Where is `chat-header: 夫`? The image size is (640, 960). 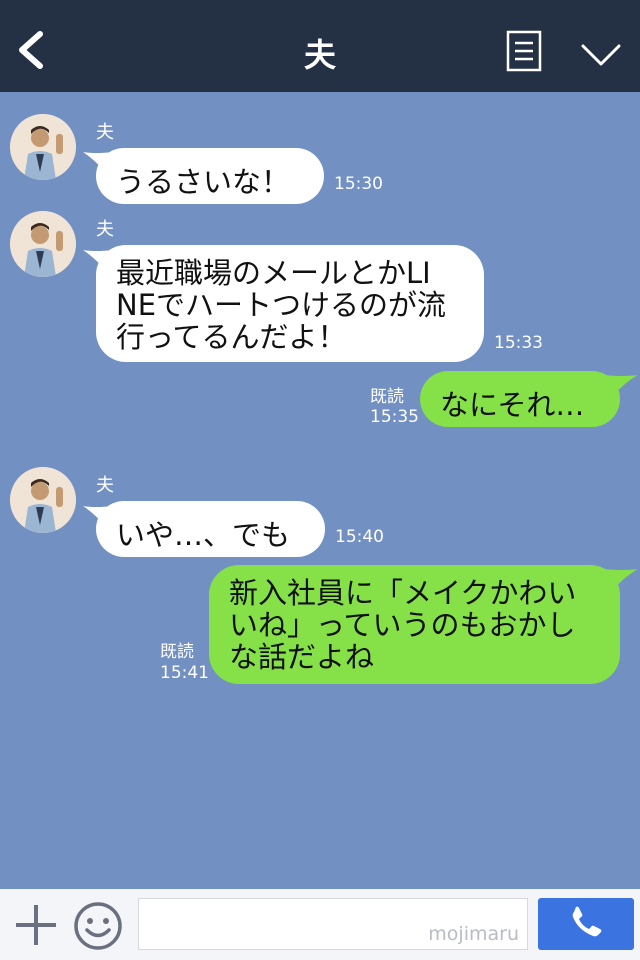 chat-header: 夫 is located at coordinates (320, 46).